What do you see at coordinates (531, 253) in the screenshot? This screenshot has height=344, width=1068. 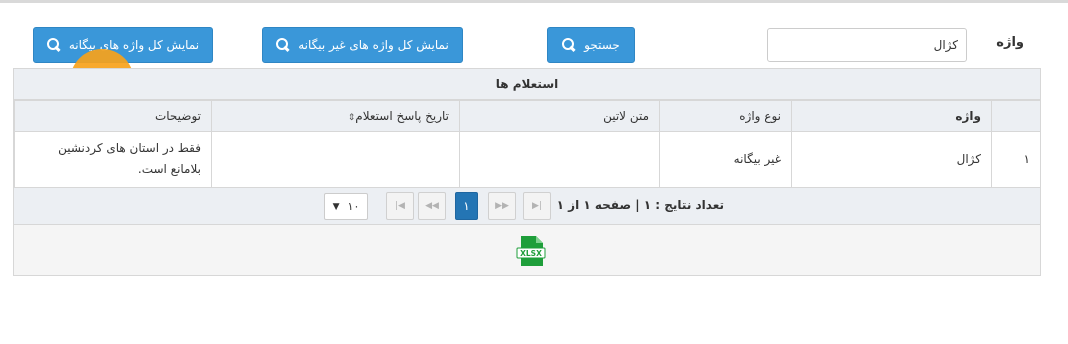 I see `xlsx-label: XLSX` at bounding box center [531, 253].